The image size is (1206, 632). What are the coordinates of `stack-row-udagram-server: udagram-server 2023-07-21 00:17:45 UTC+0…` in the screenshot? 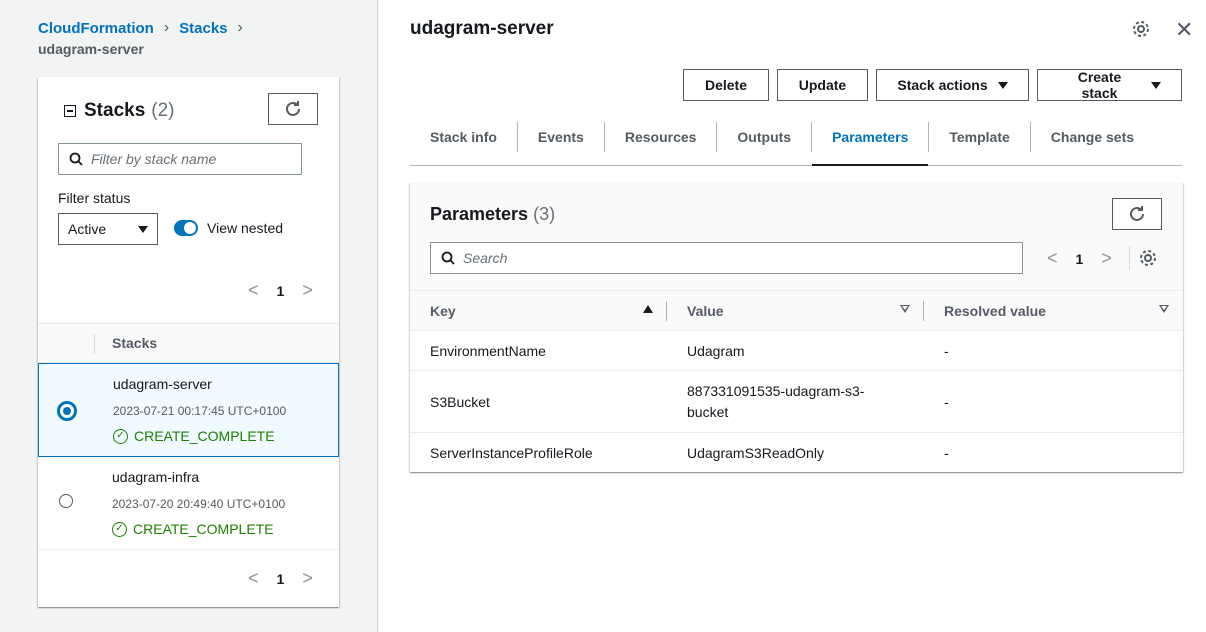 It's located at (188, 410).